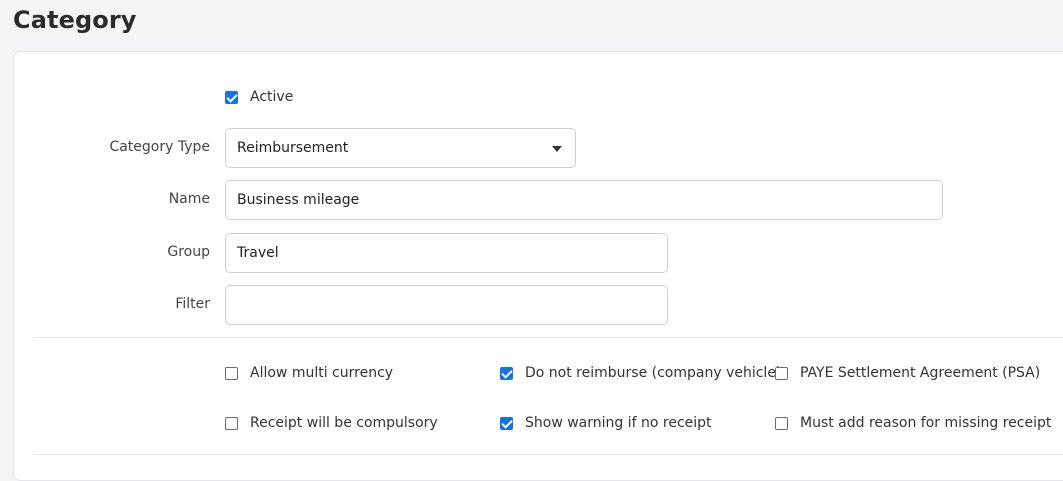 The height and width of the screenshot is (481, 1063). Describe the element at coordinates (506, 423) in the screenshot. I see `show-warning-checkbox` at that location.